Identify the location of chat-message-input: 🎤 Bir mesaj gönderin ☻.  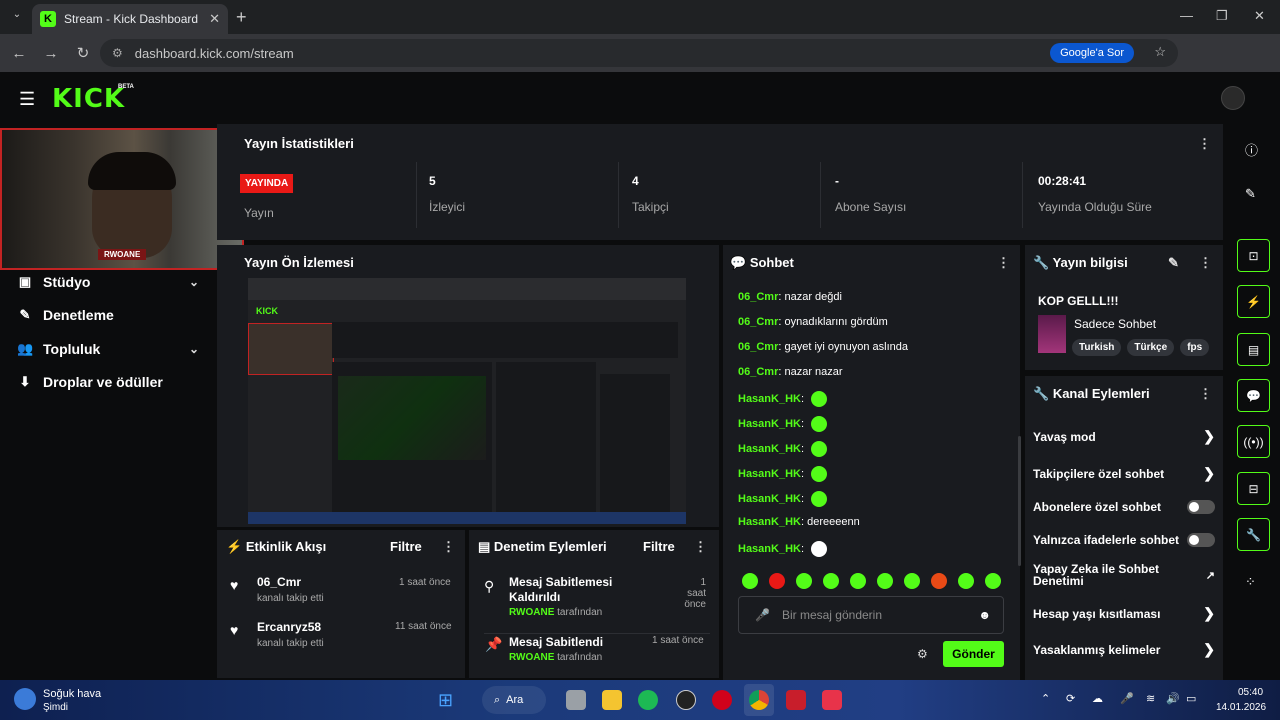
(871, 615).